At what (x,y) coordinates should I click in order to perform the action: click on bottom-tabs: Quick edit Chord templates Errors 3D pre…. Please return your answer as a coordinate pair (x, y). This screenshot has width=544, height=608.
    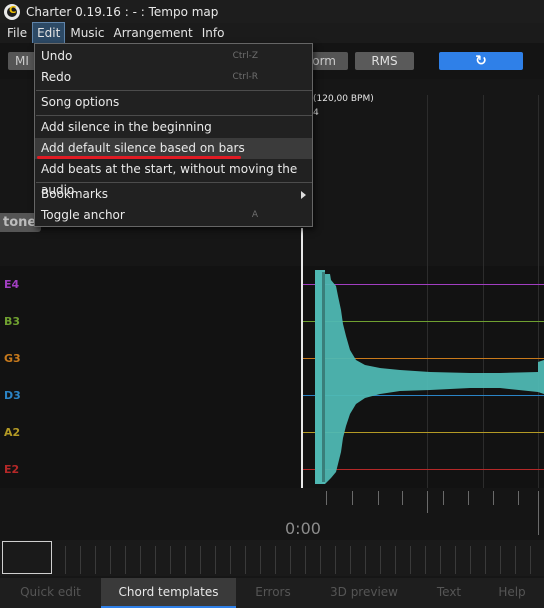
    Looking at the image, I should click on (272, 593).